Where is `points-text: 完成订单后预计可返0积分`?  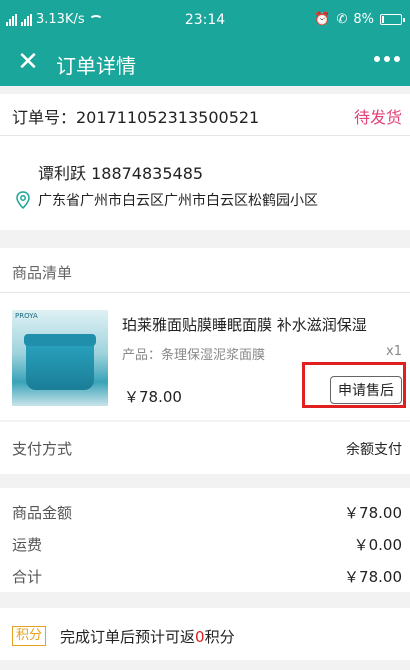
points-text: 完成订单后预计可返0积分 is located at coordinates (147, 636).